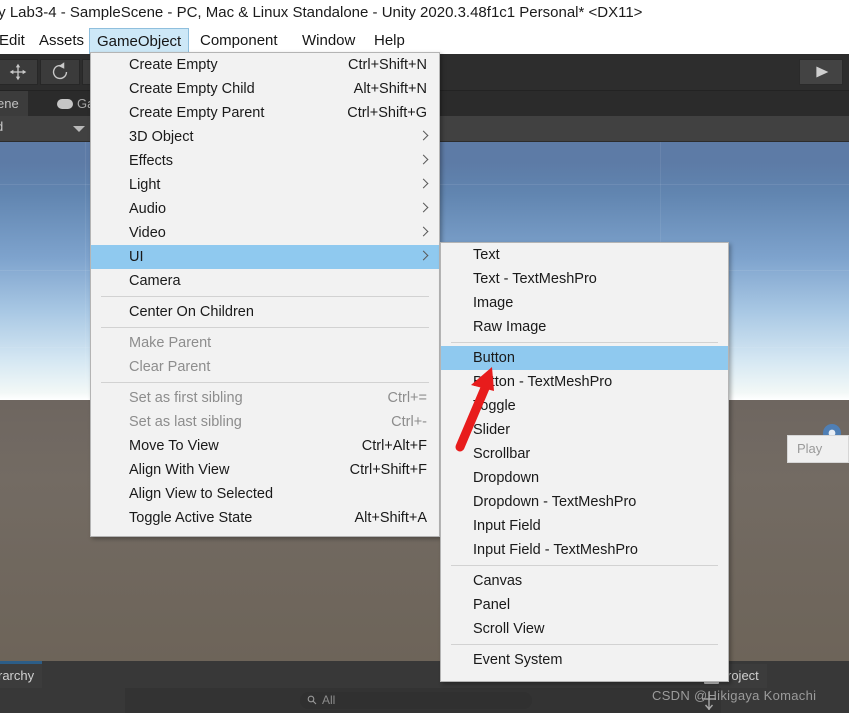 The image size is (849, 713). What do you see at coordinates (390, 518) in the screenshot?
I see `menu-item-shortcut: Alt+Shift+A` at bounding box center [390, 518].